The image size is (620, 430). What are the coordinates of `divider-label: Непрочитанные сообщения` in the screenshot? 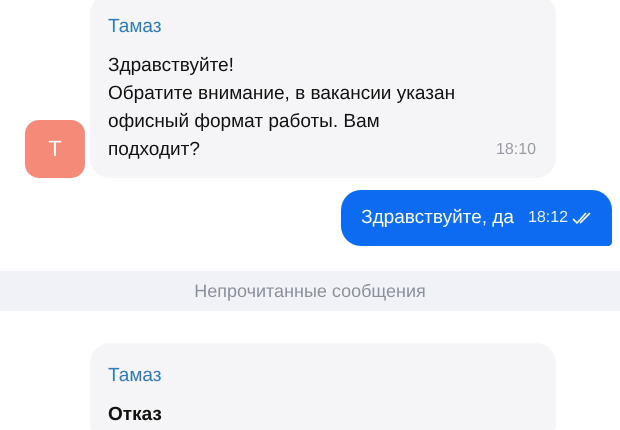 It's located at (310, 291).